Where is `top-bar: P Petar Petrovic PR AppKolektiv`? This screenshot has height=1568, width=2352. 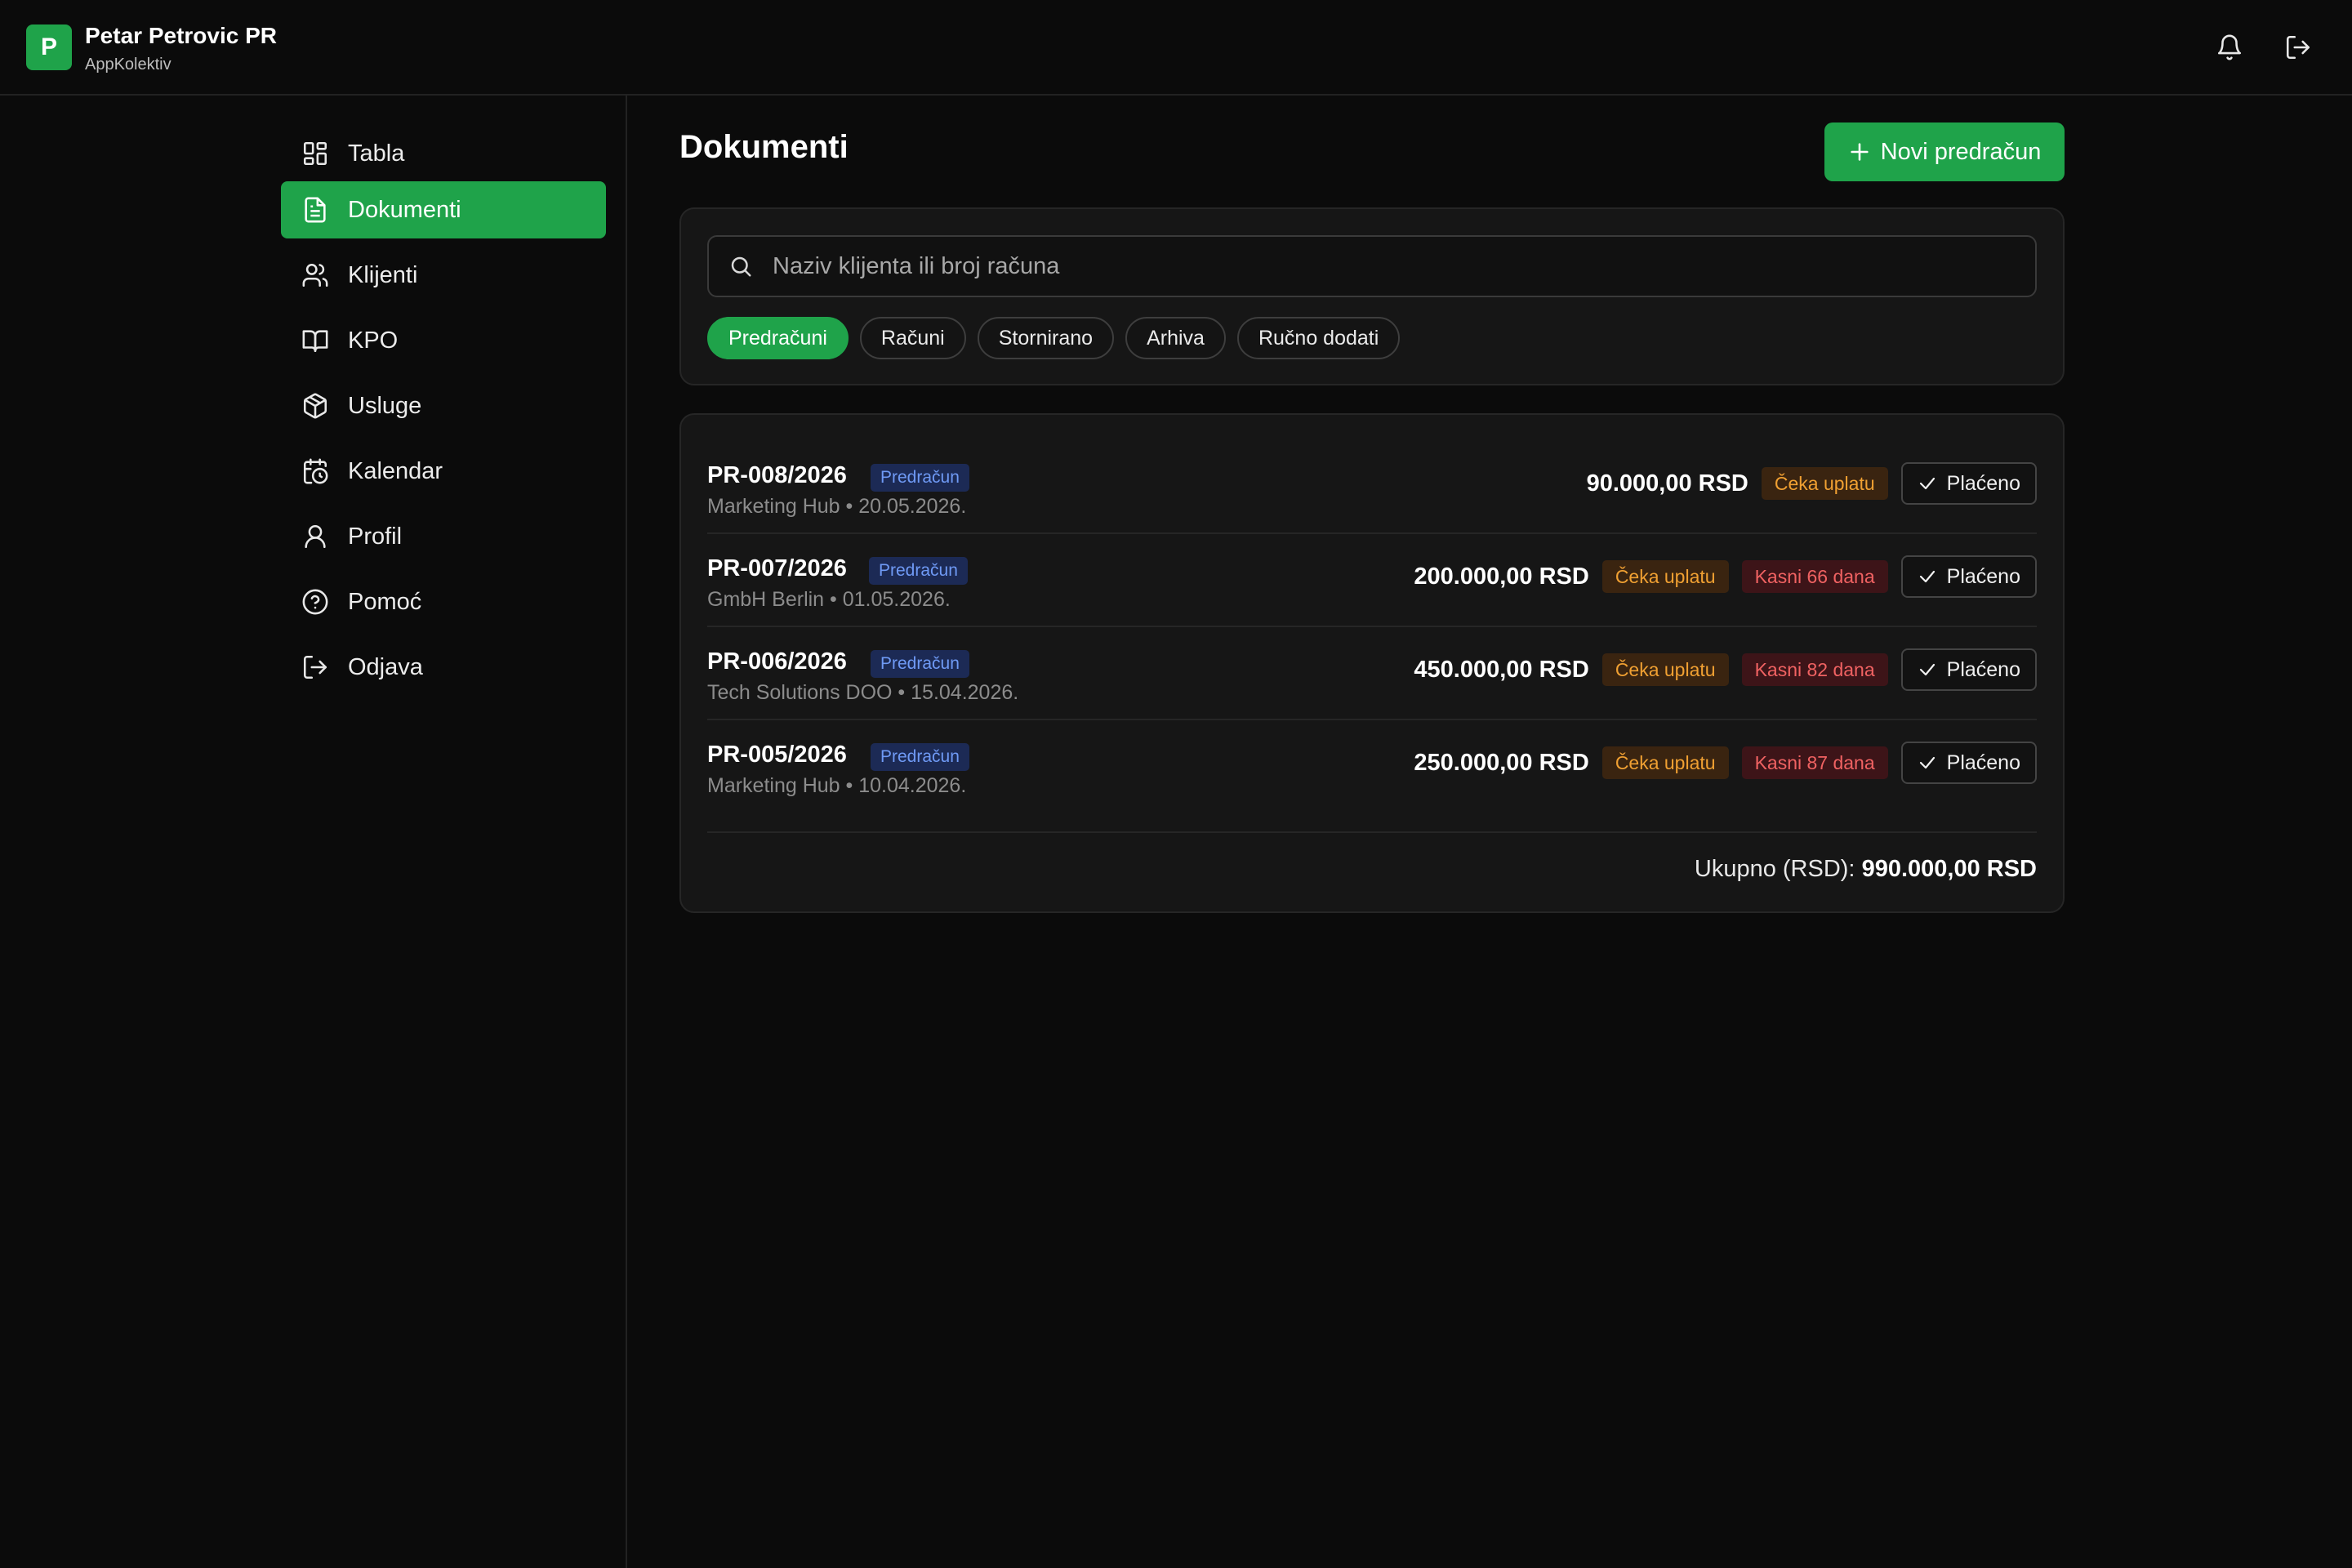
top-bar: P Petar Petrovic PR AppKolektiv is located at coordinates (1176, 48).